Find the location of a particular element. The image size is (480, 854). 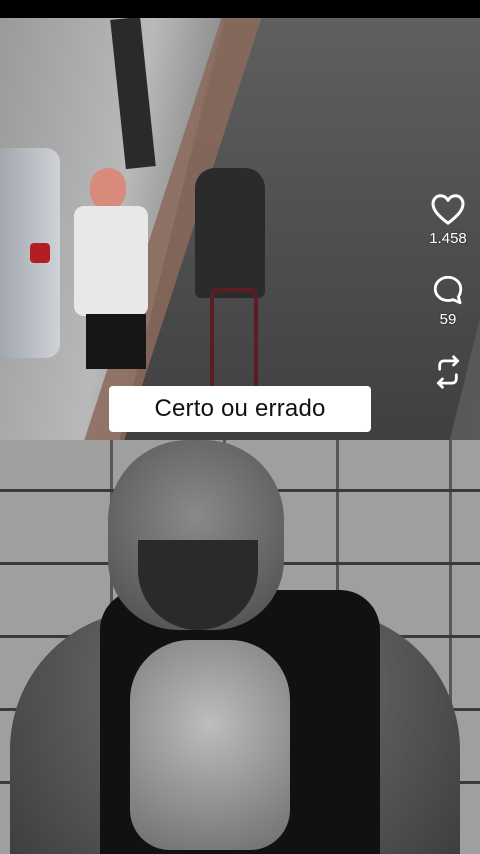

caption-text: Certo ou errado is located at coordinates (240, 408).